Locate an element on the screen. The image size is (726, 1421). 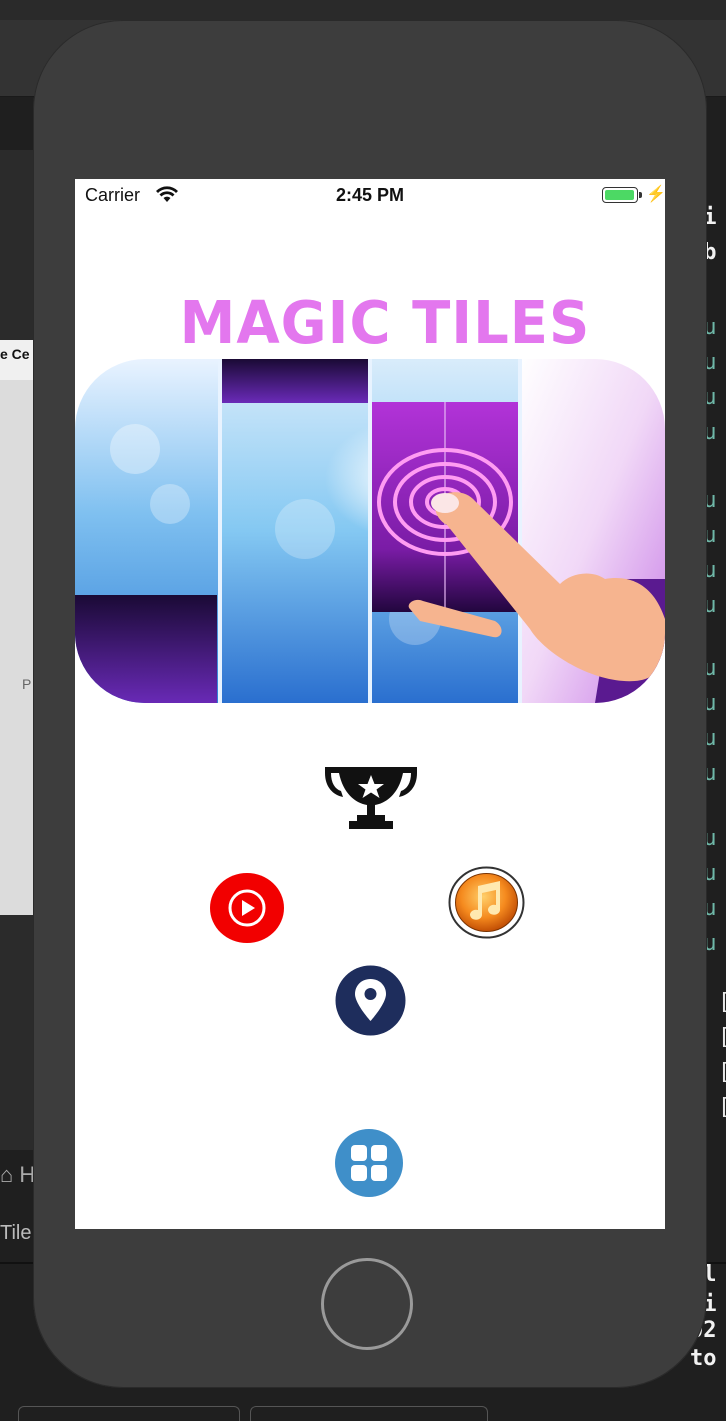
grid-icon is located at coordinates (369, 1163).